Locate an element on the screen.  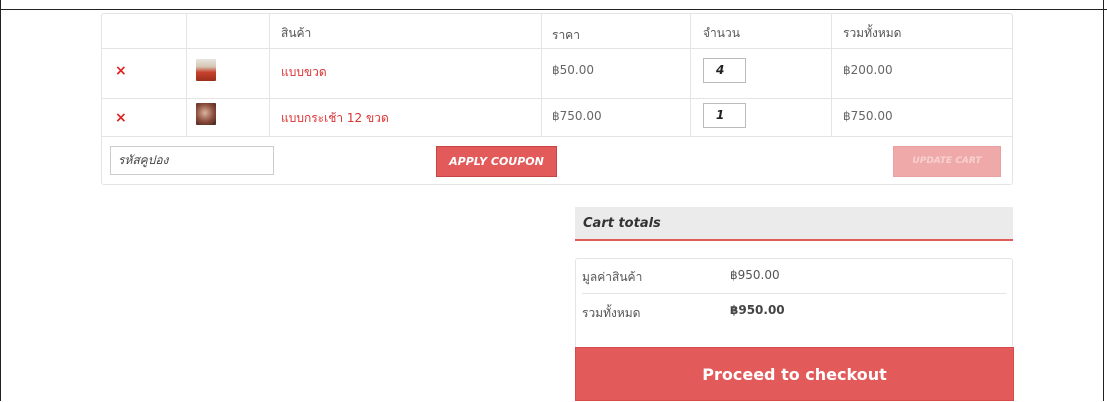
subtotal-value: ฿950.00 is located at coordinates (755, 275).